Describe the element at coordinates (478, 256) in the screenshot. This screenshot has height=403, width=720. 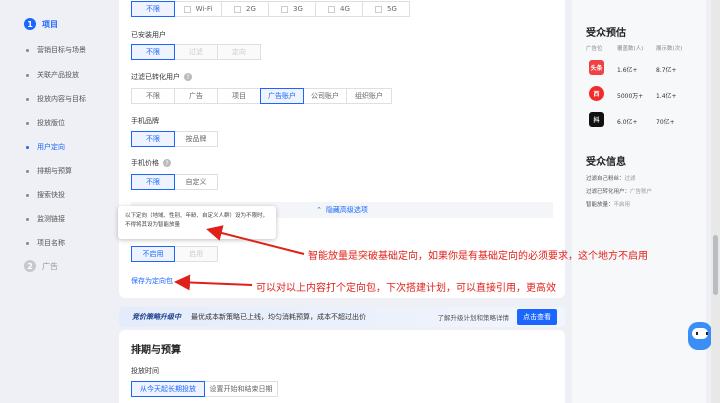
I see `annotation-smart-expansion: 智能放量是突破基础定向，如果你是有基础定向的必须要求，这个地方不启用` at that location.